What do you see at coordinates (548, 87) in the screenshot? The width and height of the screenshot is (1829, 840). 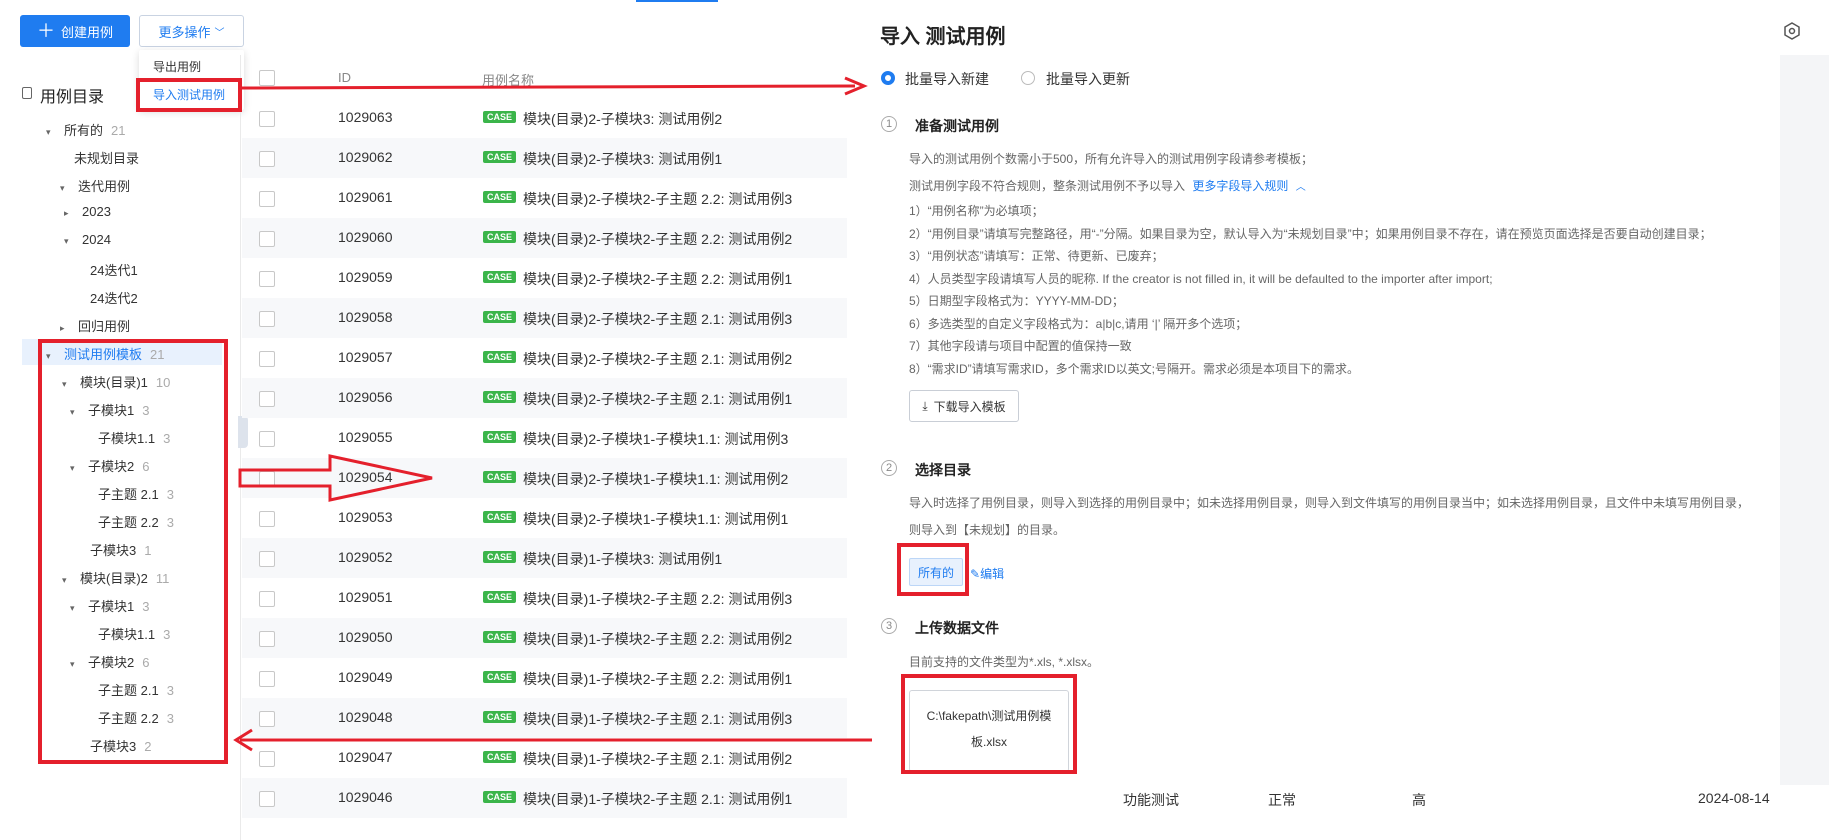 I see `arrow-menu-to-panel` at bounding box center [548, 87].